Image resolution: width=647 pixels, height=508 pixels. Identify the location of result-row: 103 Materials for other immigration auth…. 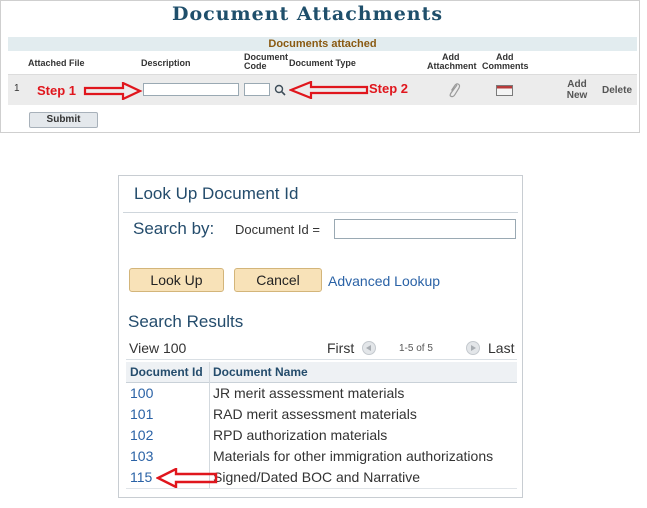
(321, 457).